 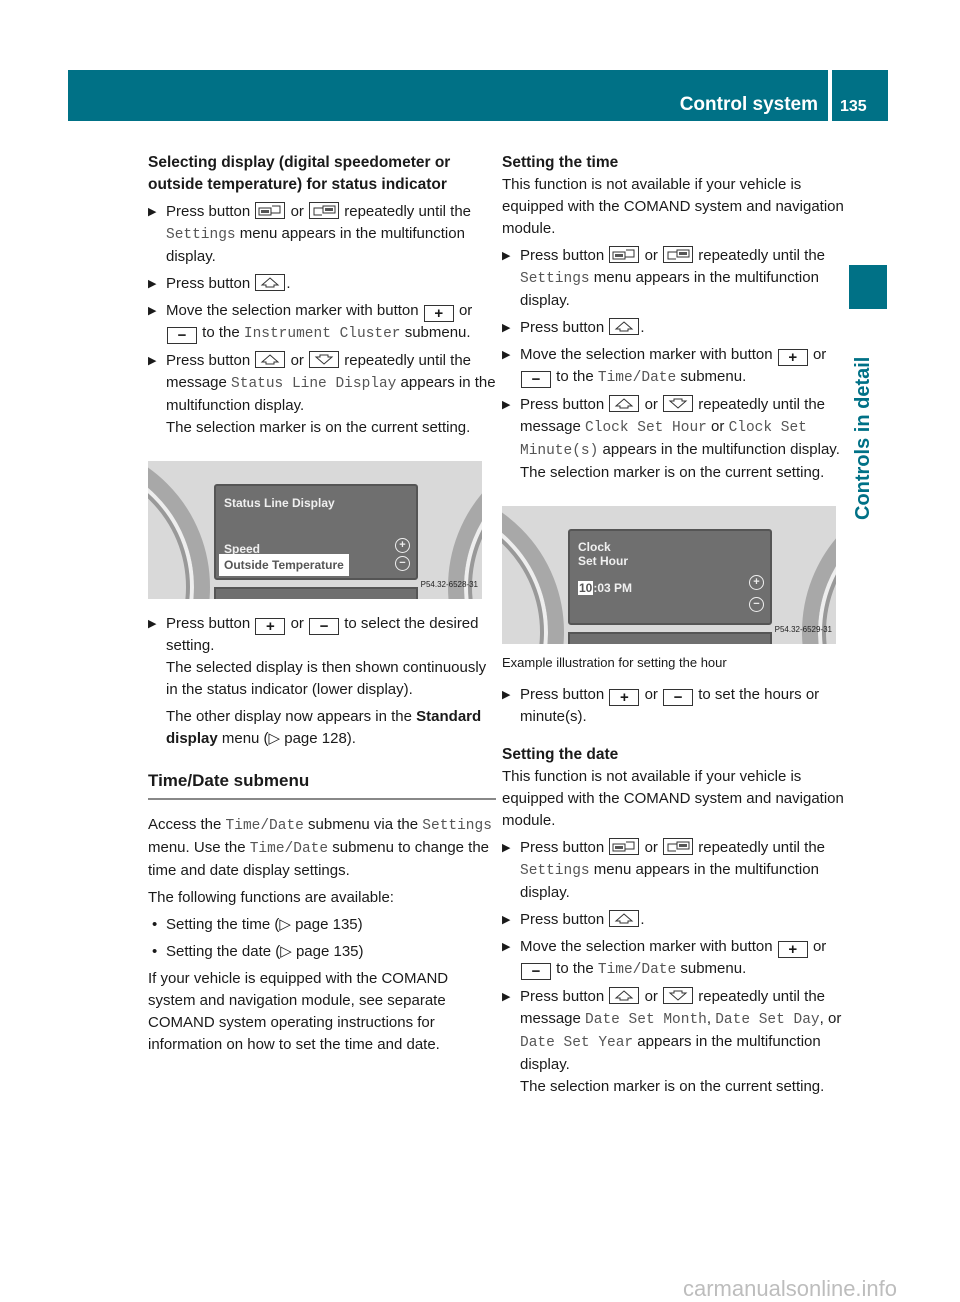 What do you see at coordinates (868, 287) in the screenshot?
I see `side-tab-marker` at bounding box center [868, 287].